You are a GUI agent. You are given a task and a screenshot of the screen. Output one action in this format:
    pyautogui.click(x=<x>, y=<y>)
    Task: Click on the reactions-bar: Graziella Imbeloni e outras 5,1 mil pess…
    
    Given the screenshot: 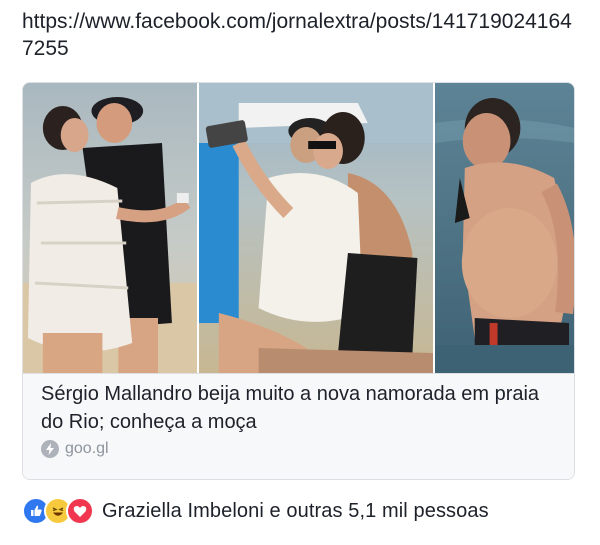 What is the action you would take?
    pyautogui.click(x=255, y=511)
    